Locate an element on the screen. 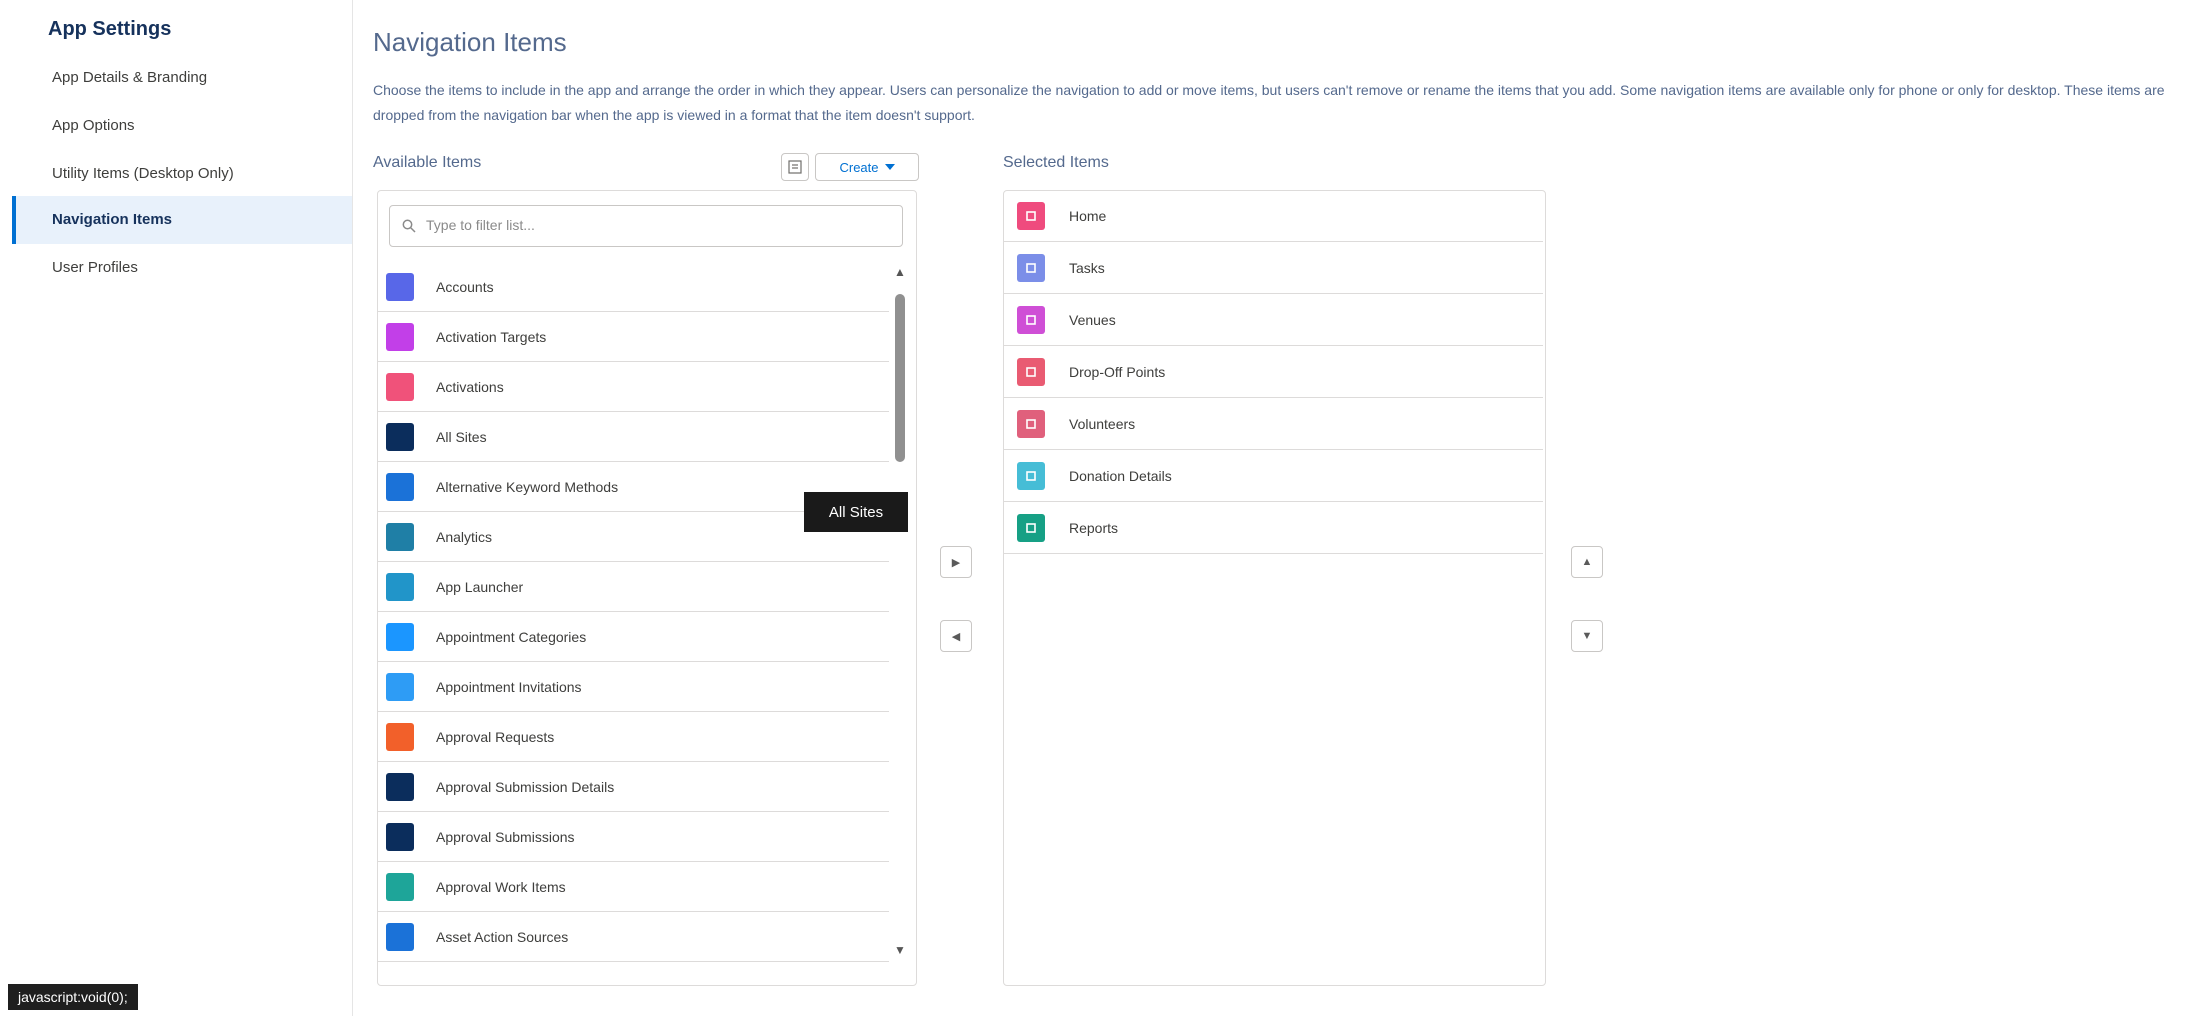 This screenshot has height=1016, width=2210. available-list-scrollbar: ▲ ▼ is located at coordinates (900, 615).